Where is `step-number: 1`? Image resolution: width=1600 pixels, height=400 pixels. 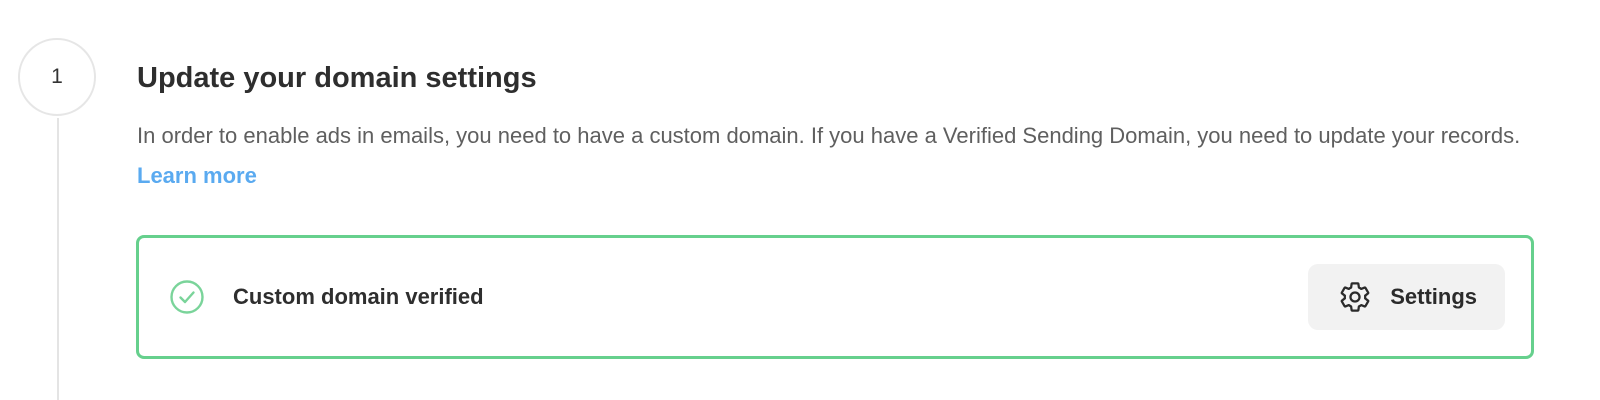 step-number: 1 is located at coordinates (57, 76).